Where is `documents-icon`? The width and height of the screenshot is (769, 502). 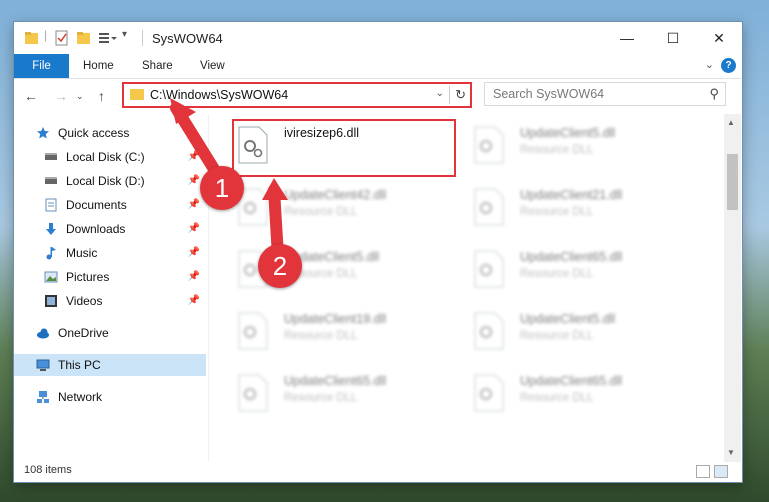
documents-icon is located at coordinates (51, 205).